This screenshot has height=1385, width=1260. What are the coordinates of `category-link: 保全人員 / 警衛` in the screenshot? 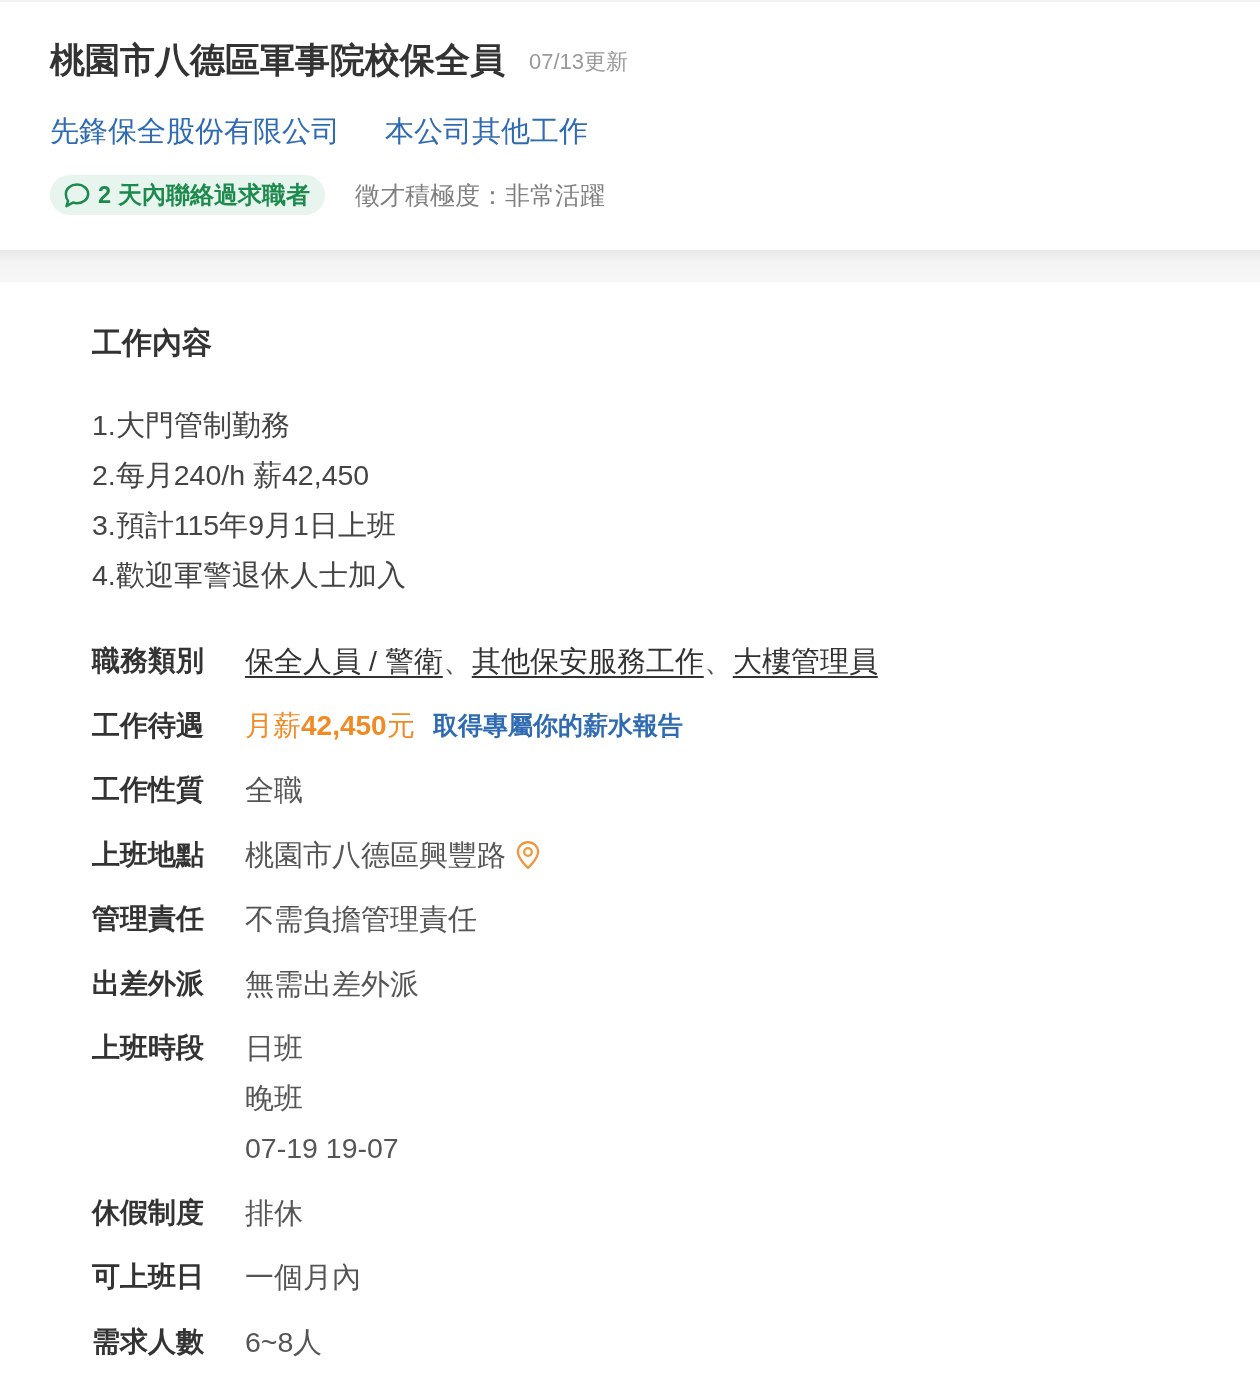 It's located at (344, 661).